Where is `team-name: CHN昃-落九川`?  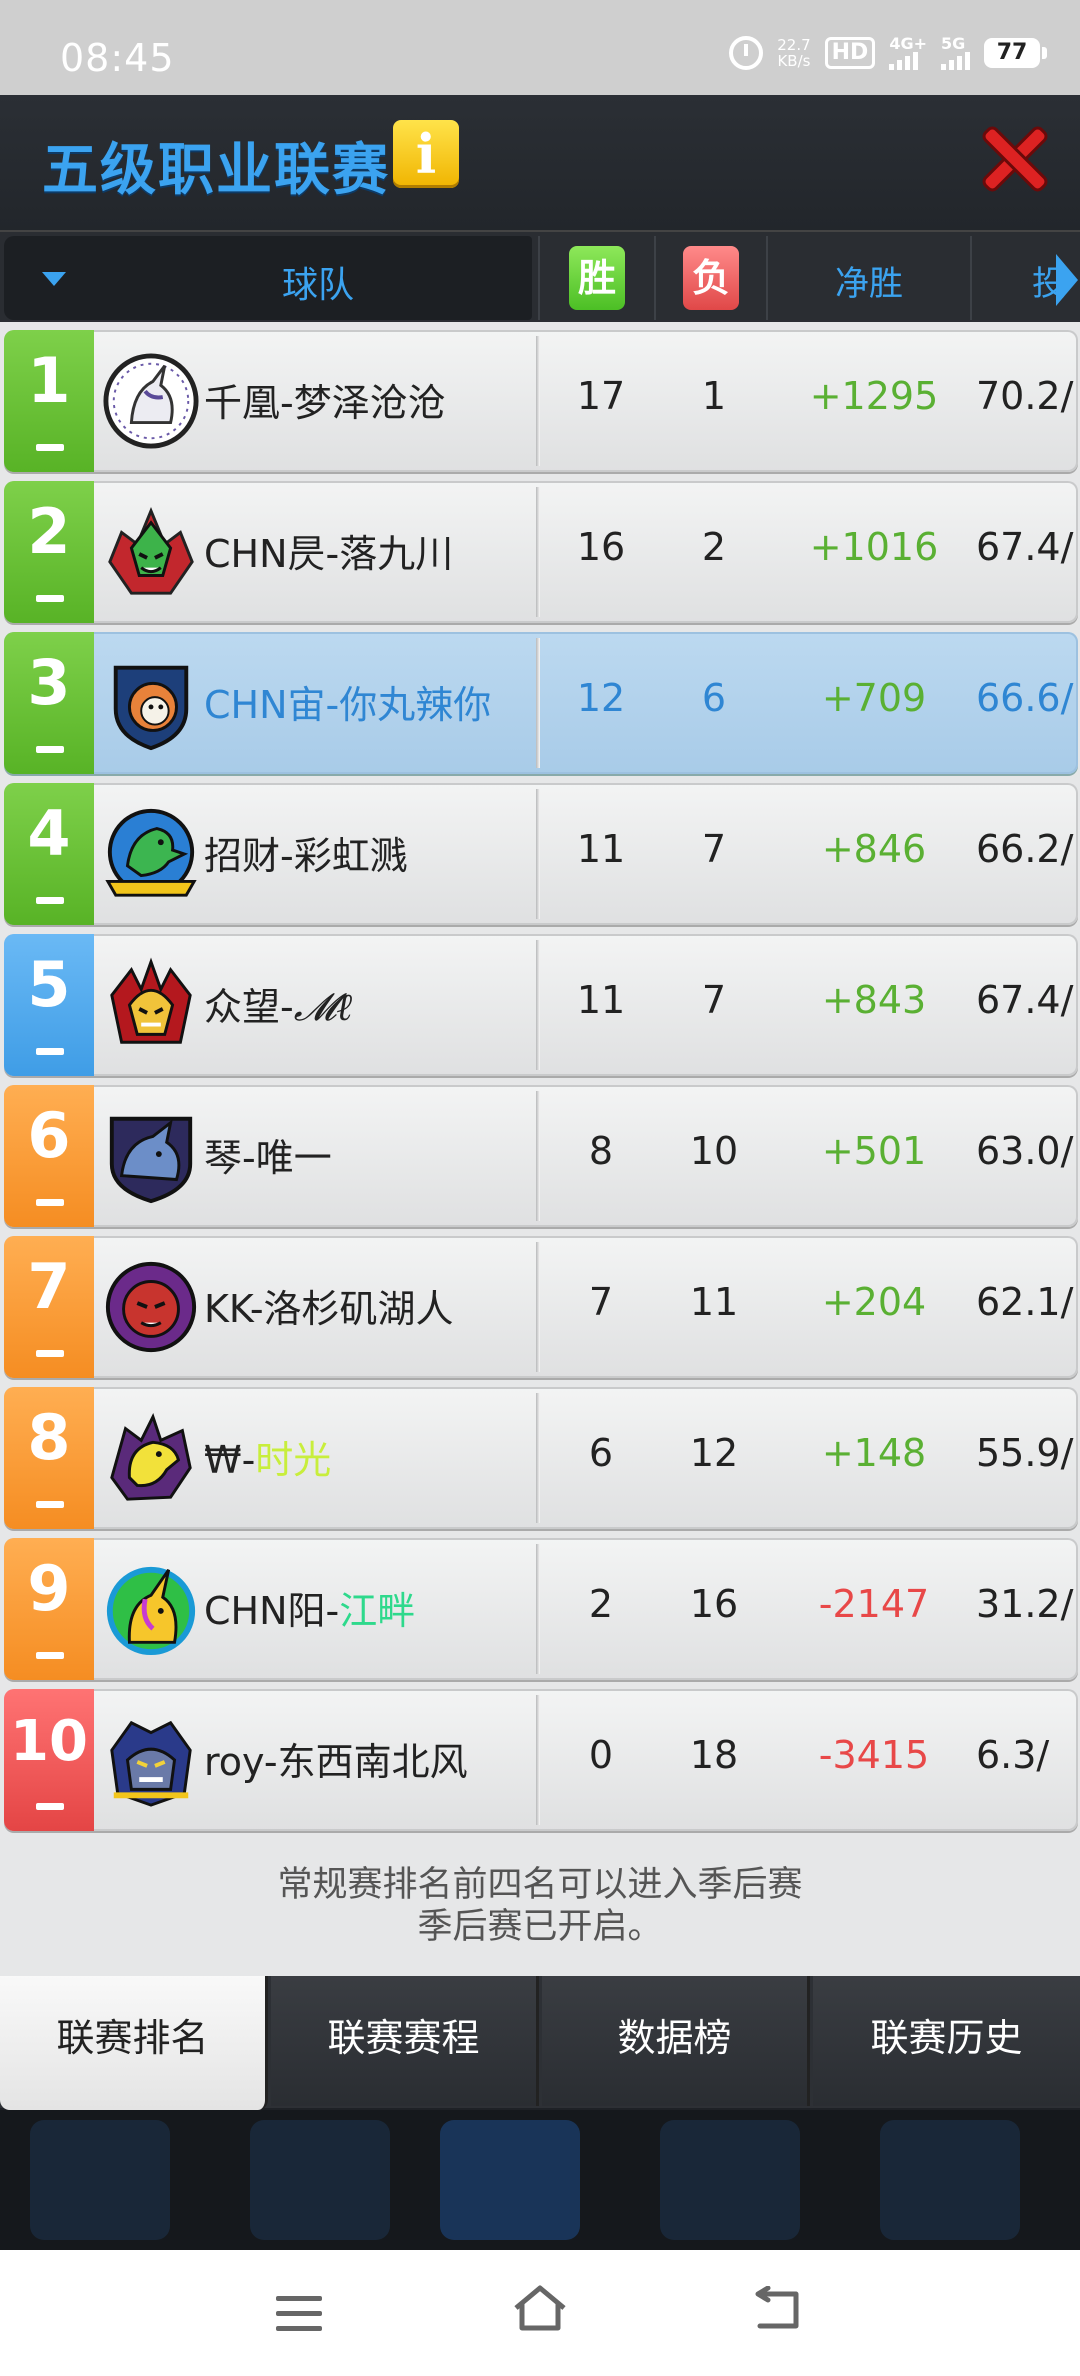
team-name: CHN昃-落九川 is located at coordinates (329, 554).